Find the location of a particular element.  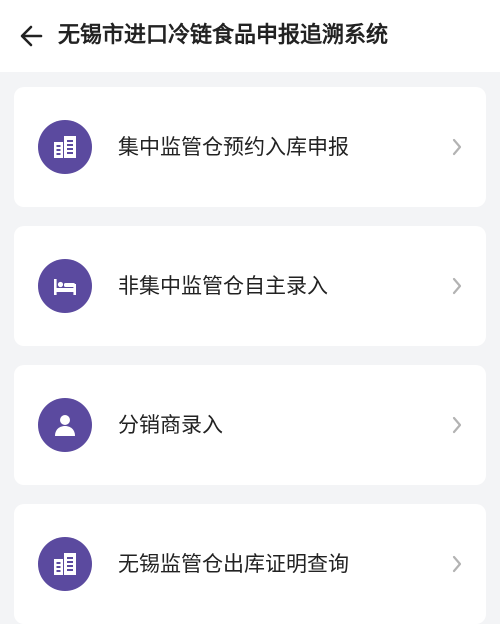

back-button is located at coordinates (32, 36).